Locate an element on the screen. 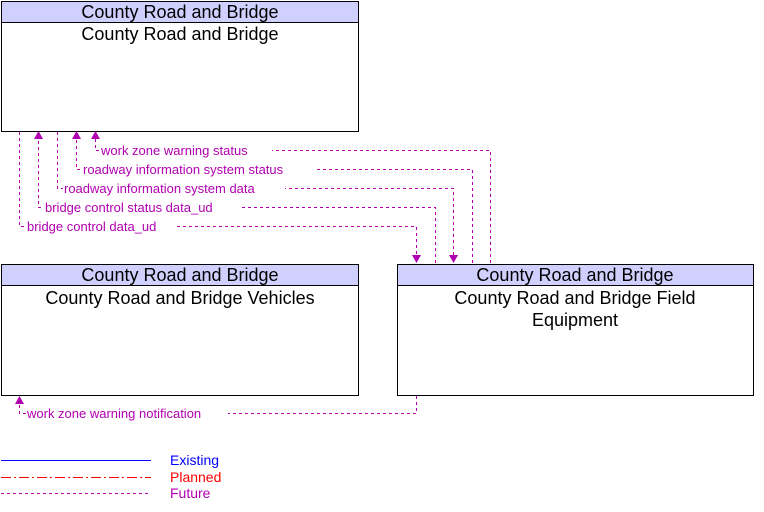 This screenshot has height=512, width=764. legend-future-label: Future is located at coordinates (190, 493).